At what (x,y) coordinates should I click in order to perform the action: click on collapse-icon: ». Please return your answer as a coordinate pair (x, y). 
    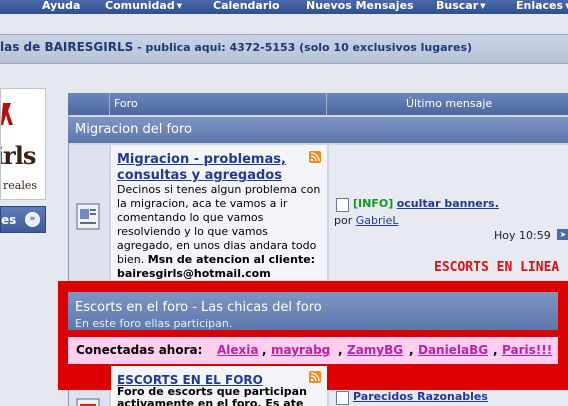
    Looking at the image, I should click on (32, 219).